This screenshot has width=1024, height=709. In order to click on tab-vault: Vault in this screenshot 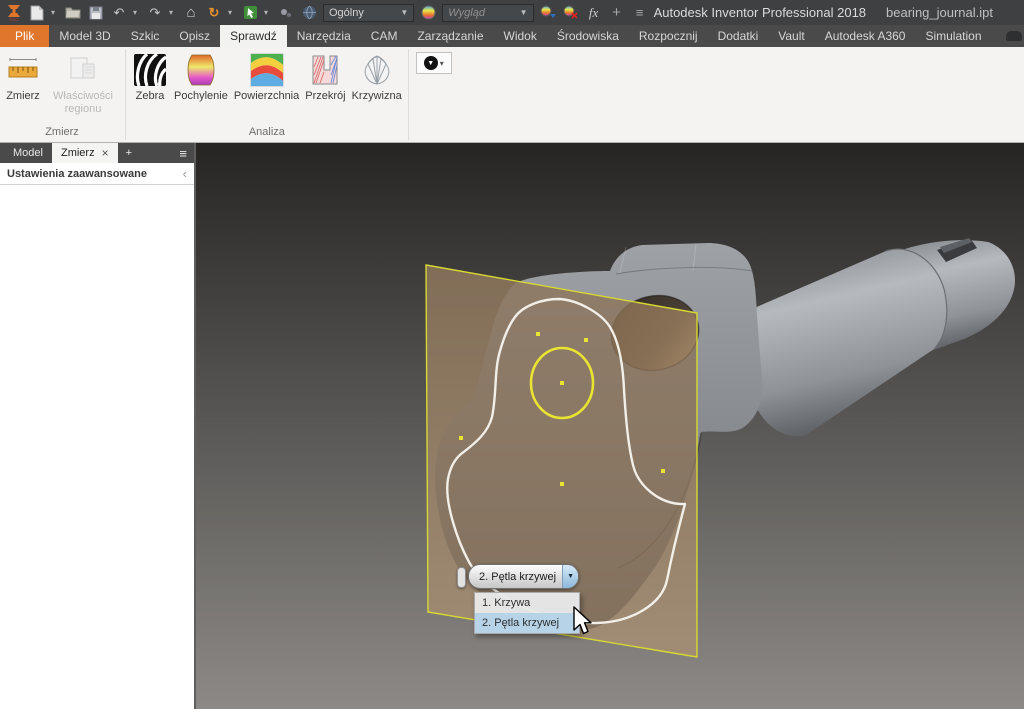, I will do `click(791, 36)`.